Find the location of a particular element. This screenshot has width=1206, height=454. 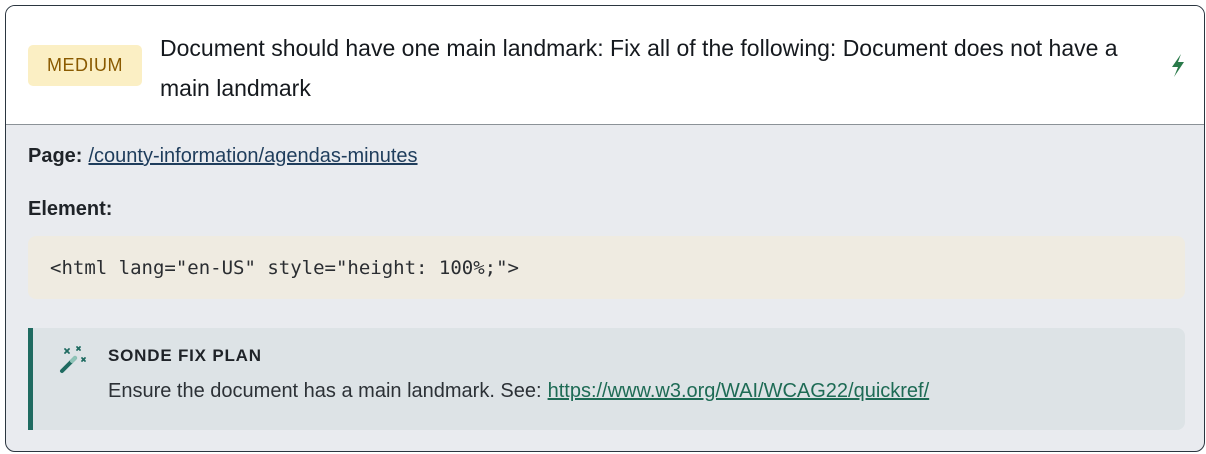

page-line: Page:/county-information/agendas-minutes is located at coordinates (223, 156).